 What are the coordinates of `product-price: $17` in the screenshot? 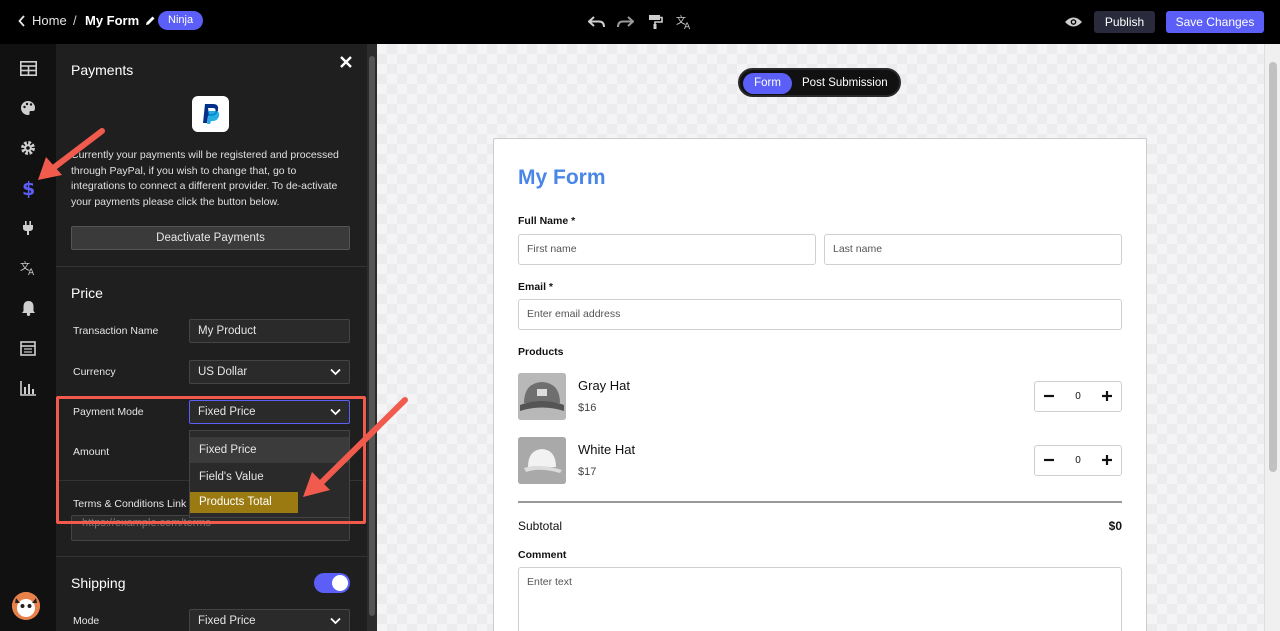 It's located at (587, 472).